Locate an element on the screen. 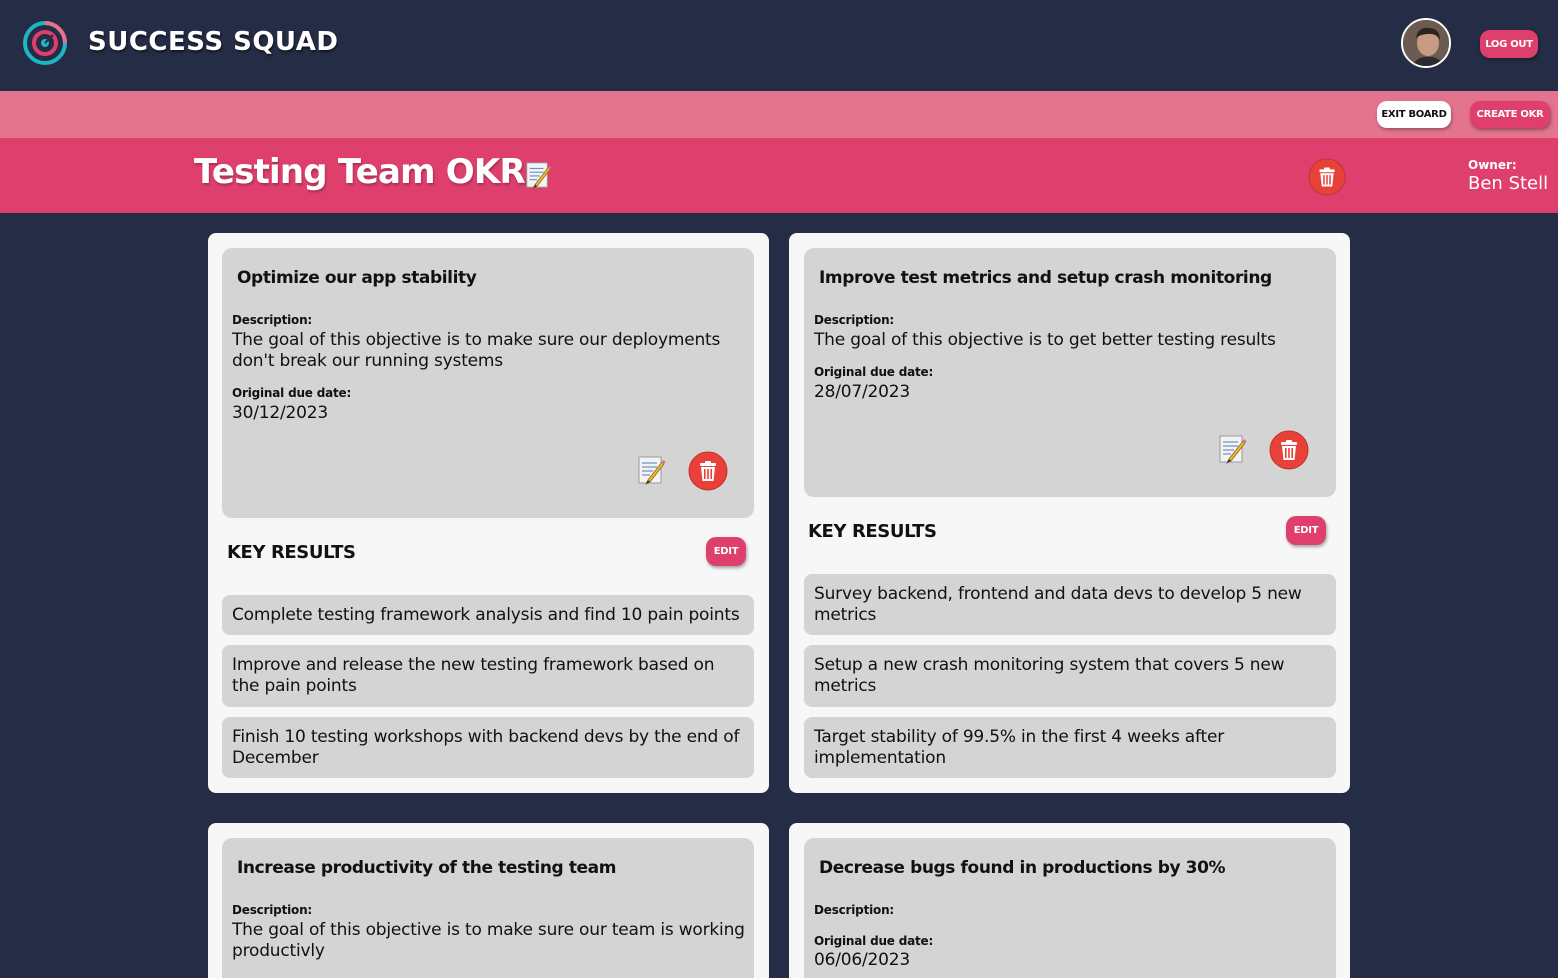 This screenshot has height=978, width=1558. owner-name: Ben Stell is located at coordinates (1508, 183).